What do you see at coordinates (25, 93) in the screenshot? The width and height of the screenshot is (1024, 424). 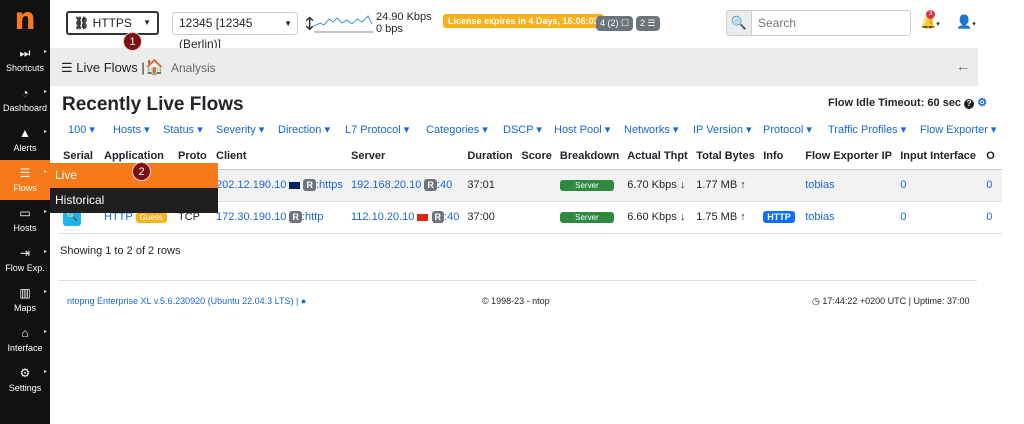 I see `gauge-icon: ◔` at bounding box center [25, 93].